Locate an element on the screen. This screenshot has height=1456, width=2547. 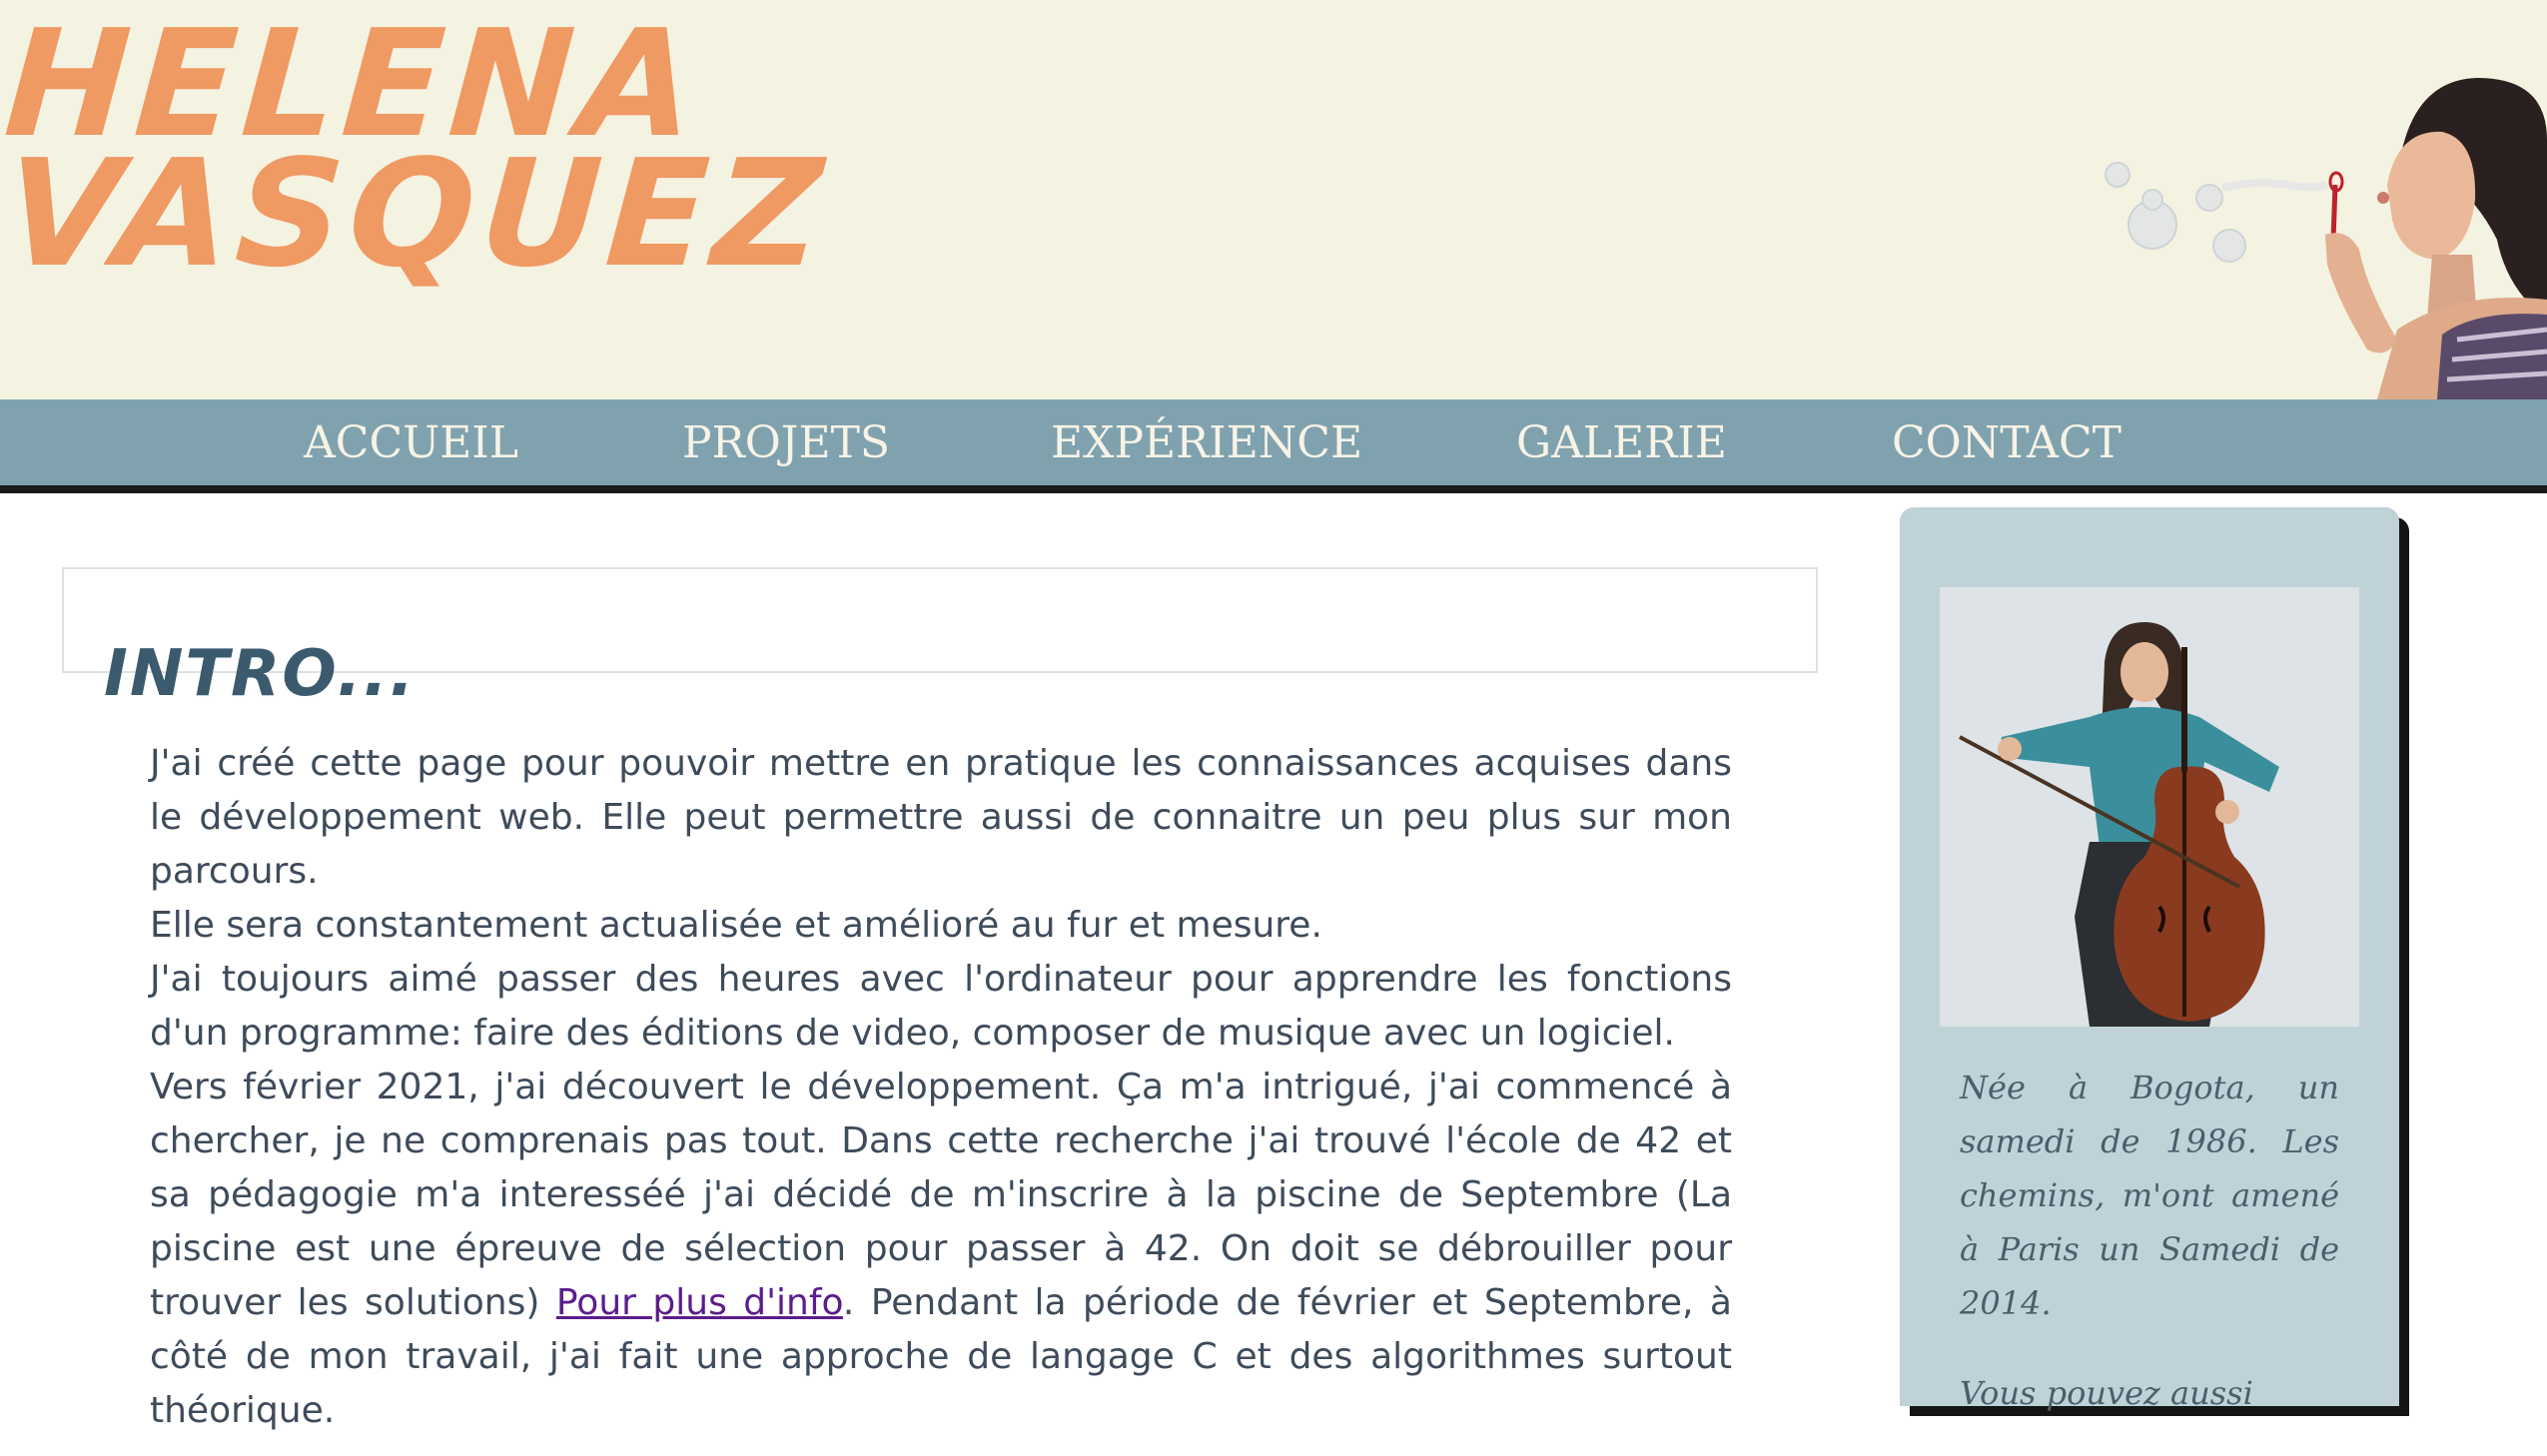
hand is located at coordinates (2361, 293).